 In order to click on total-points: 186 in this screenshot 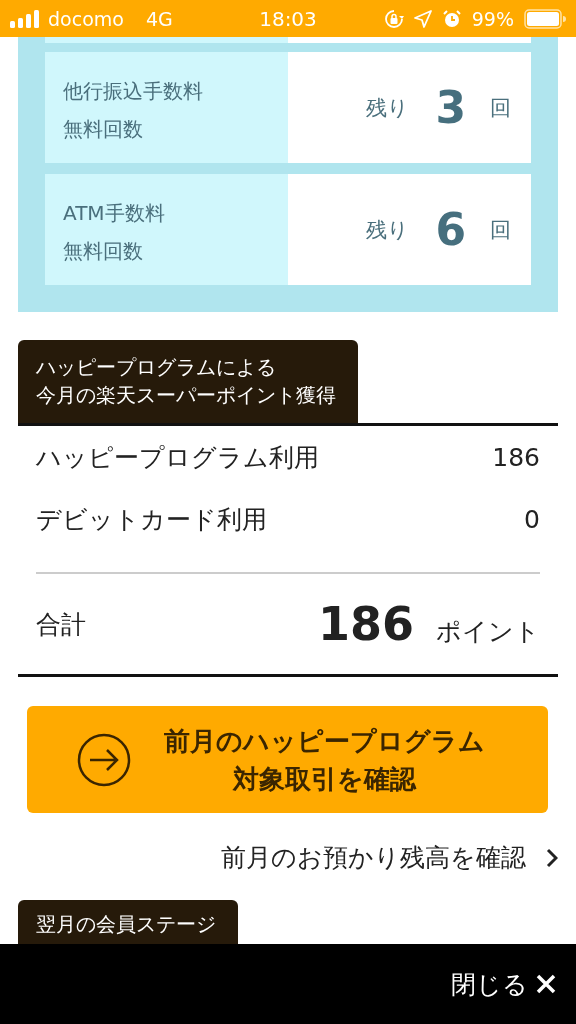, I will do `click(366, 624)`.